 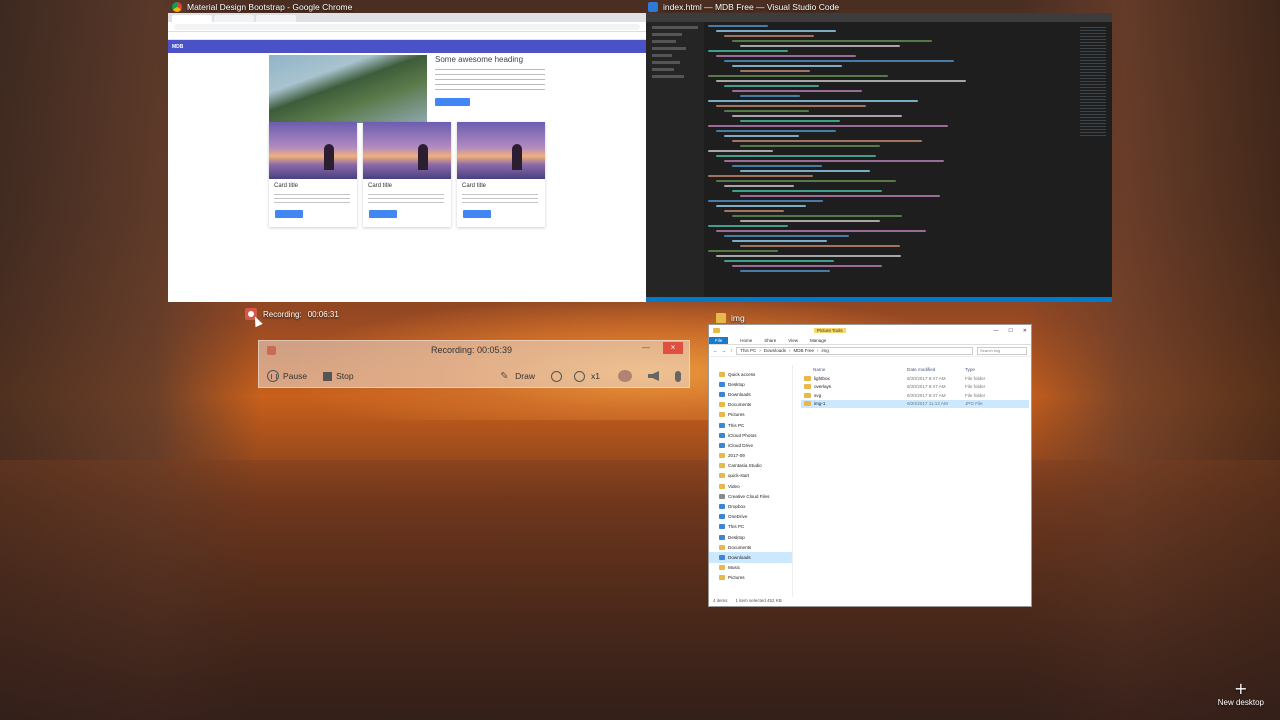 What do you see at coordinates (750, 435) in the screenshot?
I see `nav-item: iCloud Photos` at bounding box center [750, 435].